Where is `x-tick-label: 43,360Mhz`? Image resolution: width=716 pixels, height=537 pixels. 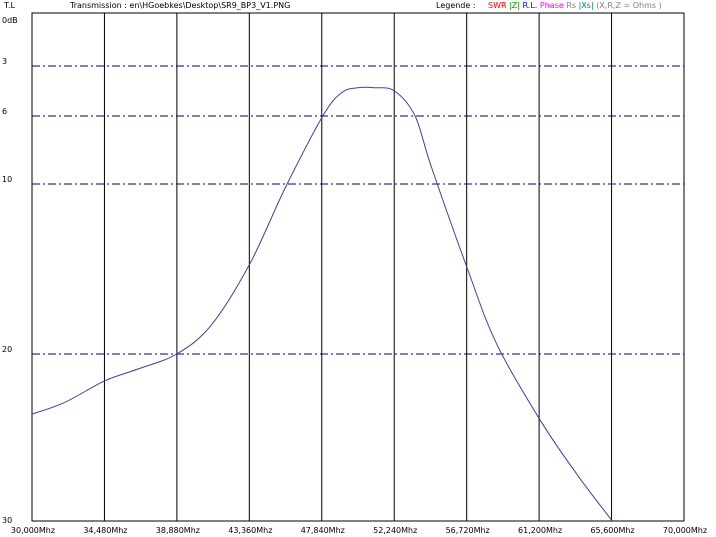
x-tick-label: 43,360Mhz is located at coordinates (250, 530).